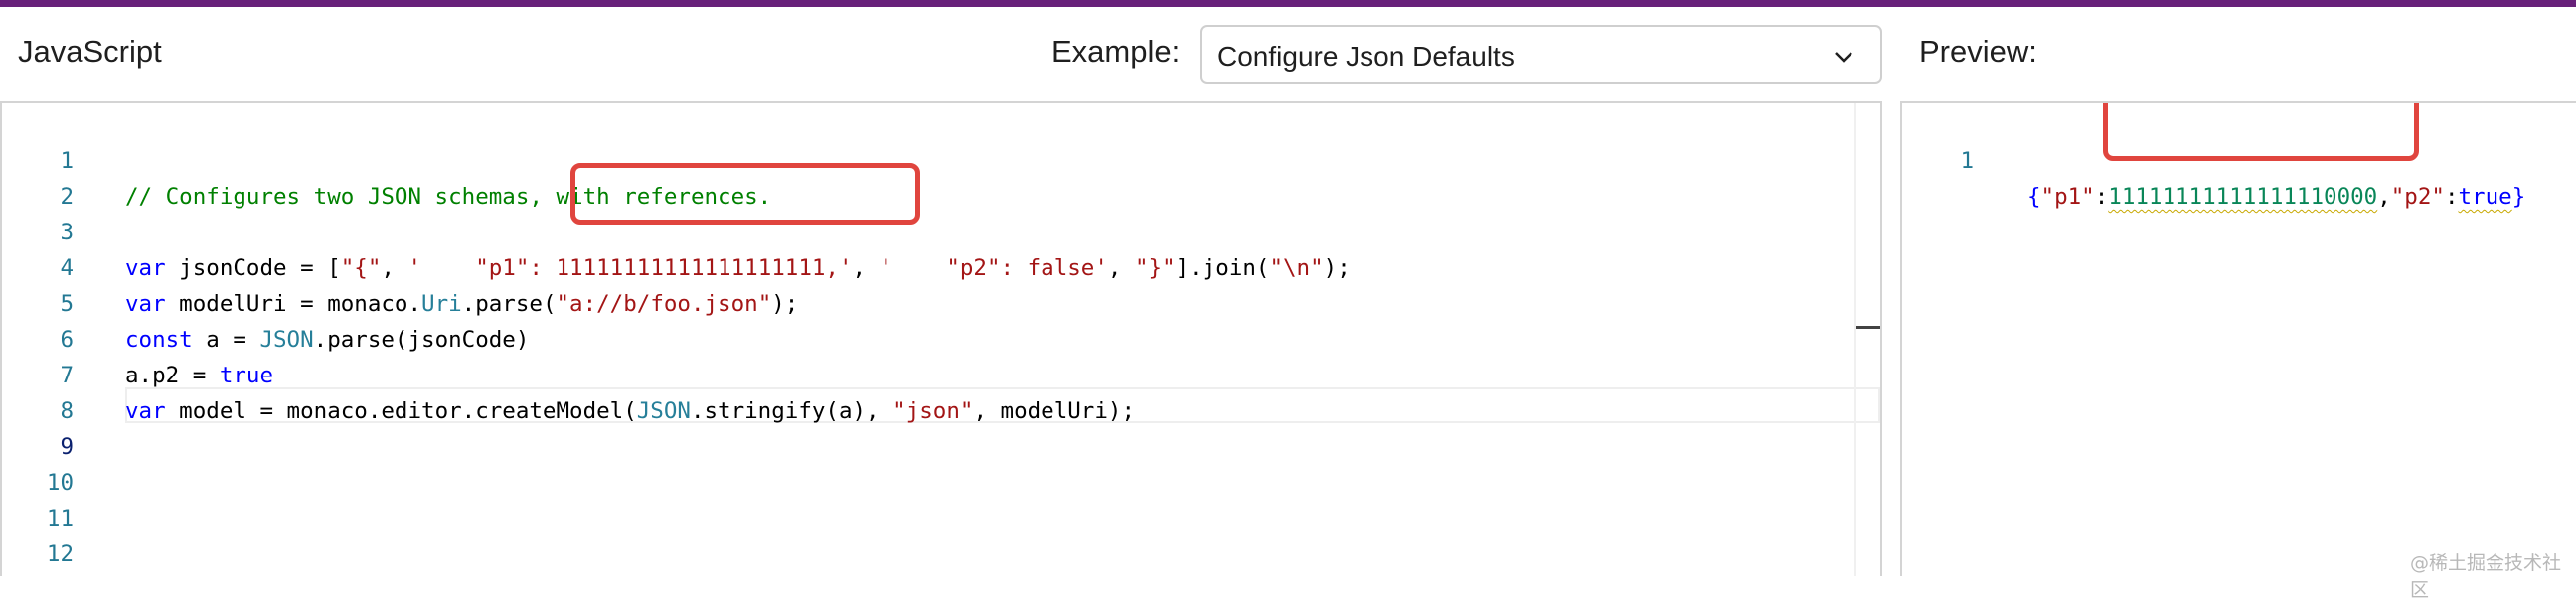  What do you see at coordinates (1288, 3) in the screenshot?
I see `top-accent-bar` at bounding box center [1288, 3].